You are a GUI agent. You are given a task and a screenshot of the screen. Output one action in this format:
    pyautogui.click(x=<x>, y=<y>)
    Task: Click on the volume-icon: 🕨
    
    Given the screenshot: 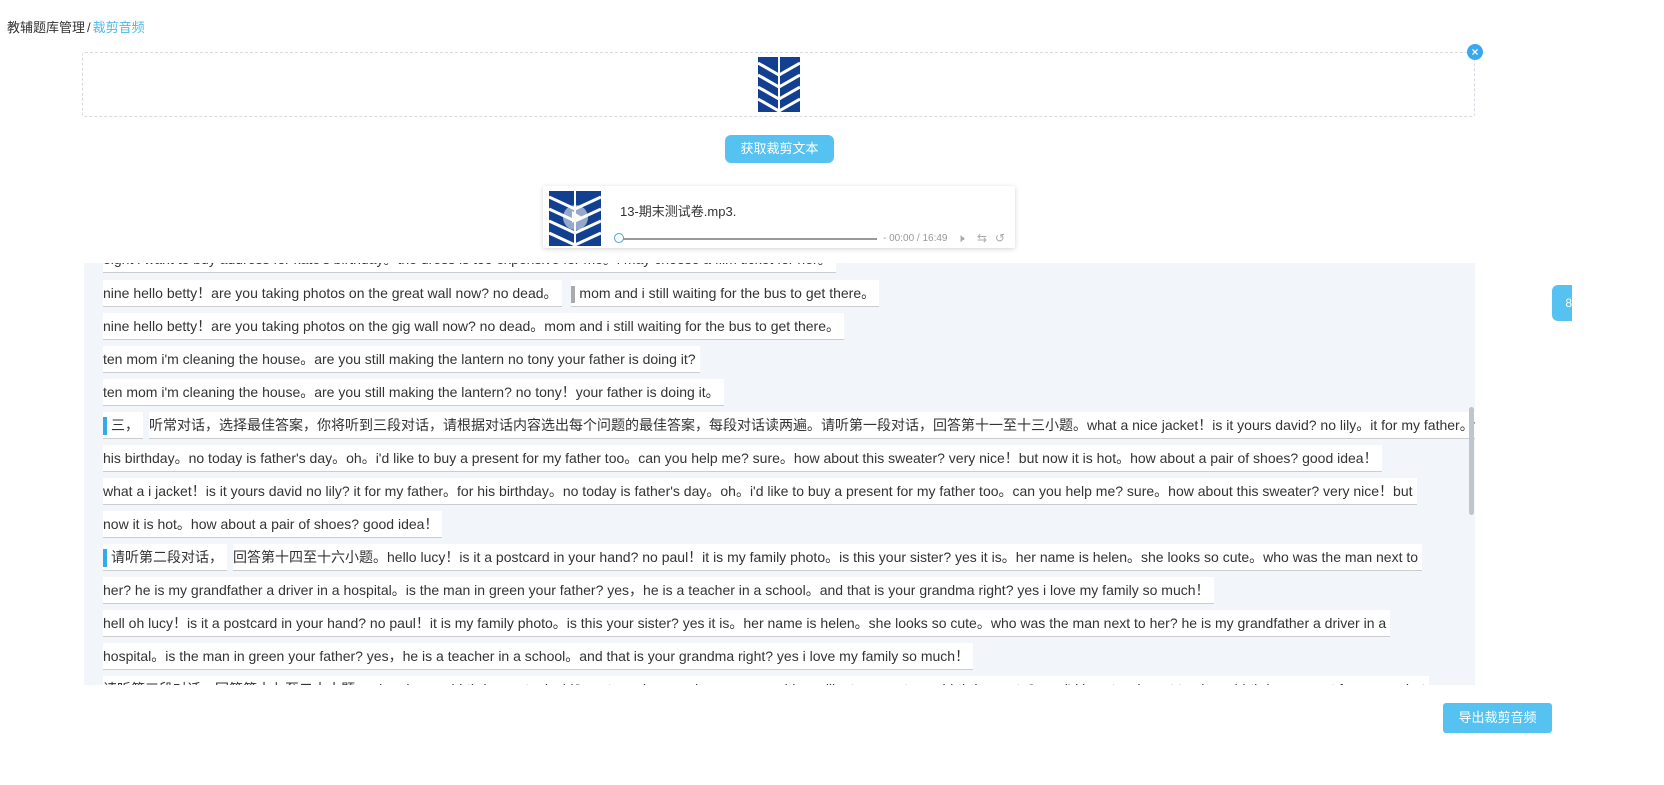 What is the action you would take?
    pyautogui.click(x=961, y=238)
    